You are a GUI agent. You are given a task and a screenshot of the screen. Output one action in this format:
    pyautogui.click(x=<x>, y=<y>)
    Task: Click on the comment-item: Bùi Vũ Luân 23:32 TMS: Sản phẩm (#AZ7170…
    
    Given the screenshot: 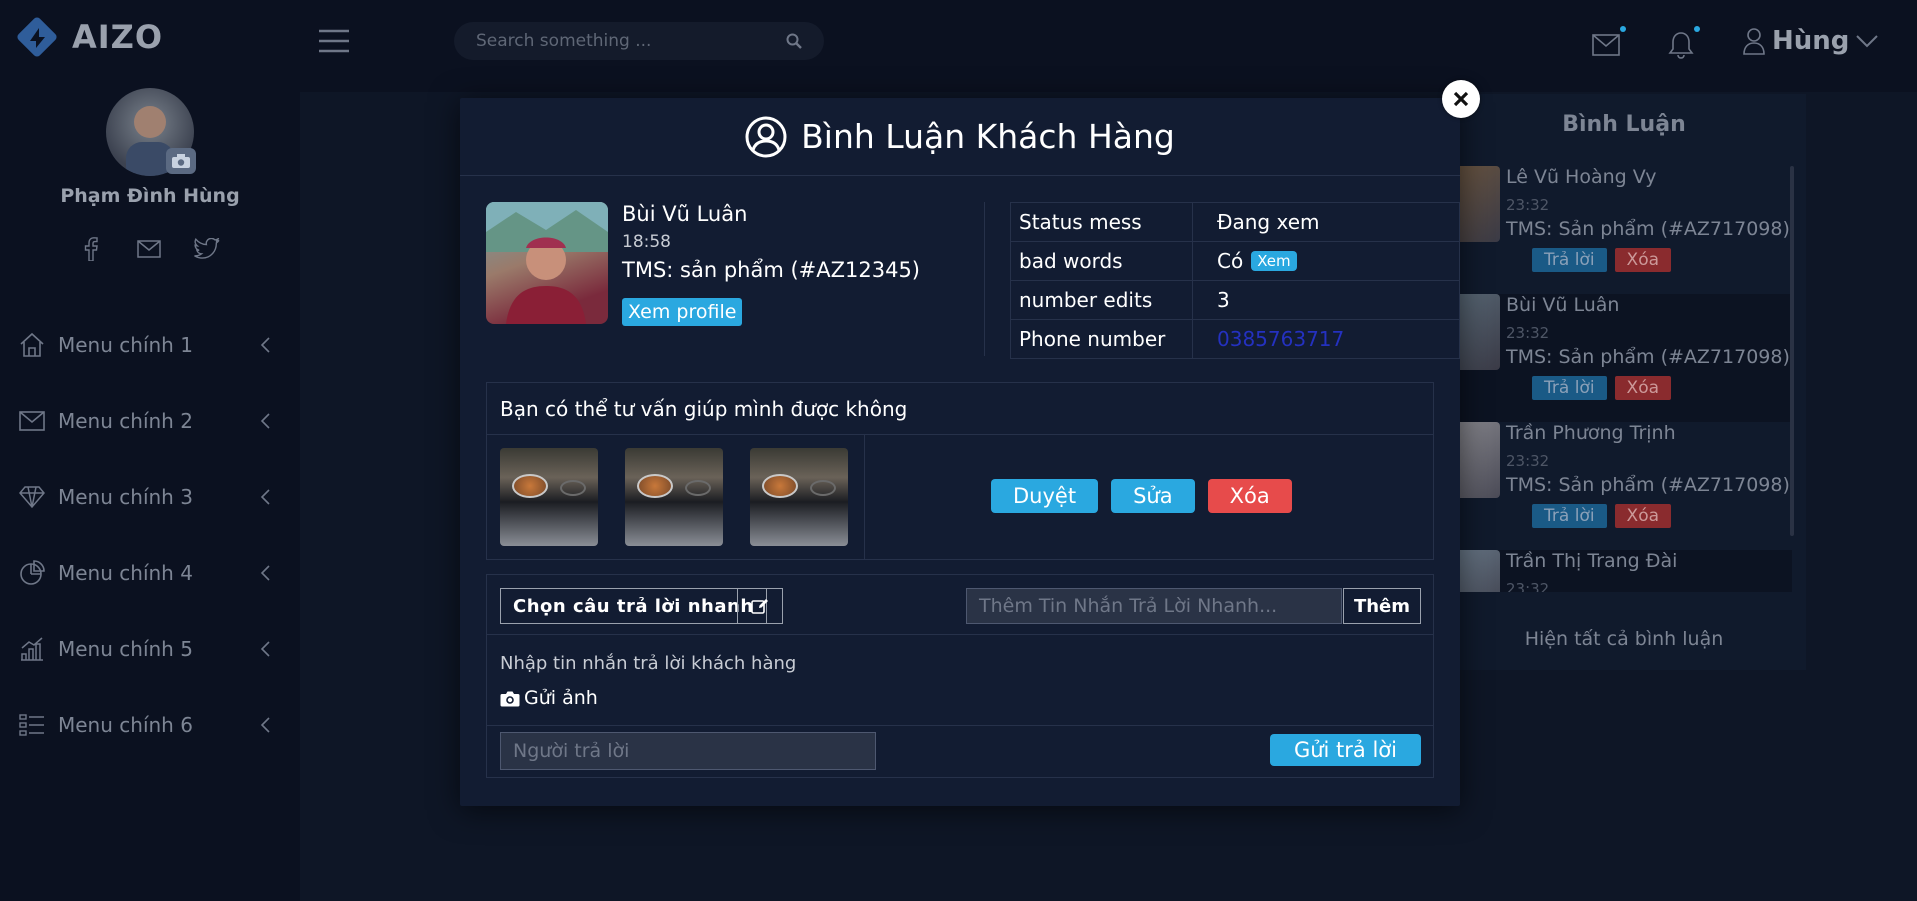 What is the action you would take?
    pyautogui.click(x=1622, y=358)
    